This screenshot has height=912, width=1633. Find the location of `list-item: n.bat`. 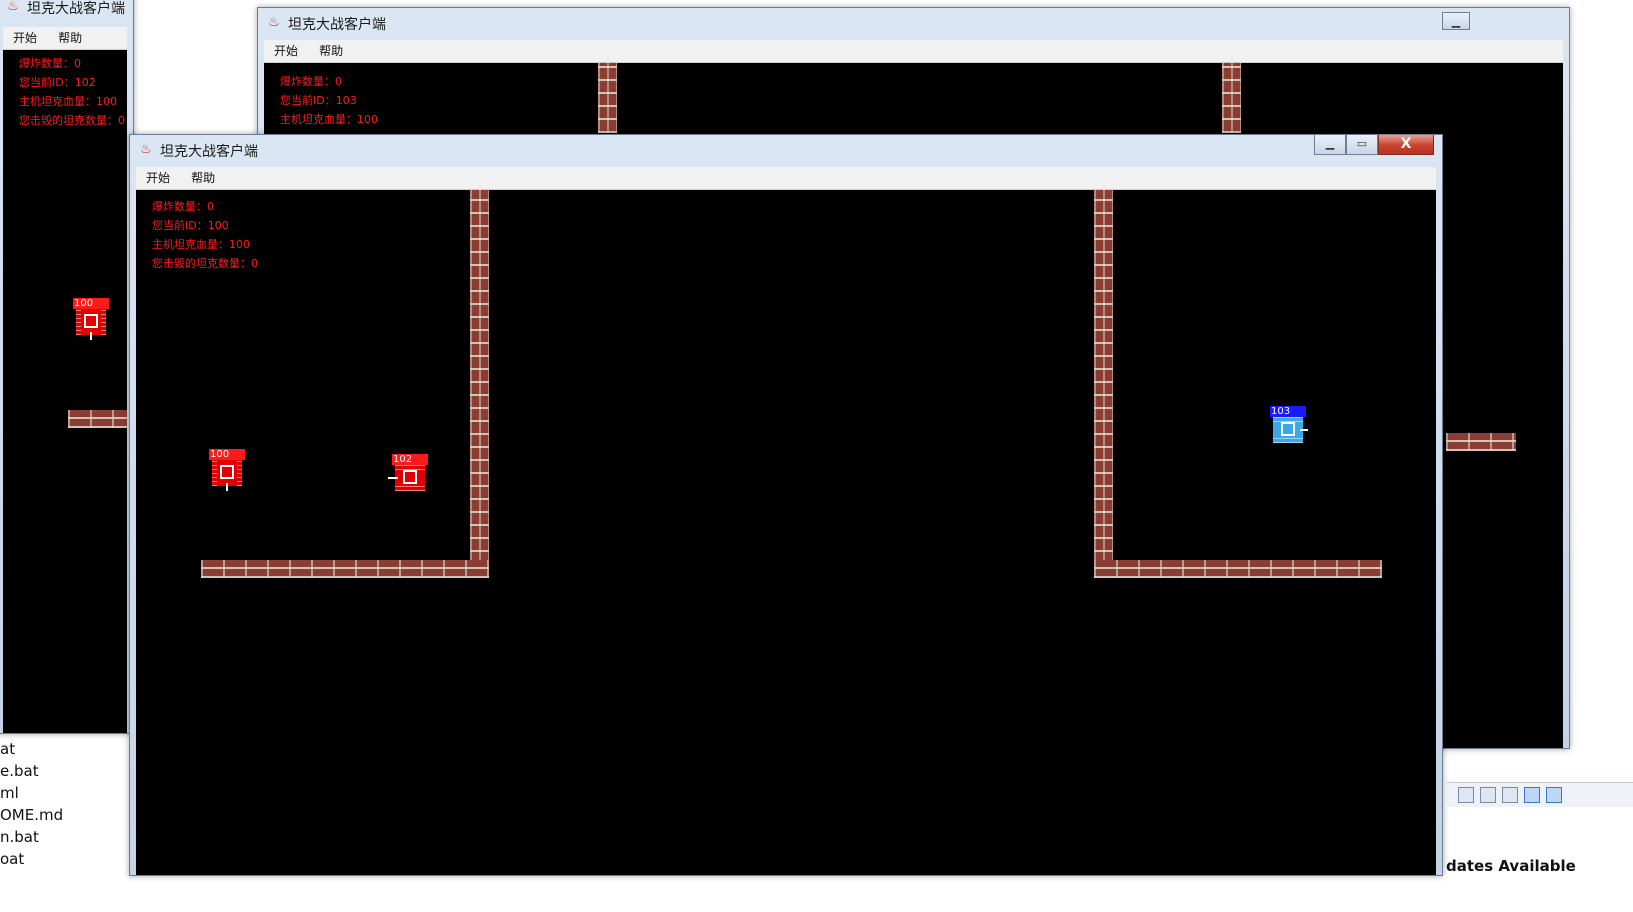

list-item: n.bat is located at coordinates (65, 837).